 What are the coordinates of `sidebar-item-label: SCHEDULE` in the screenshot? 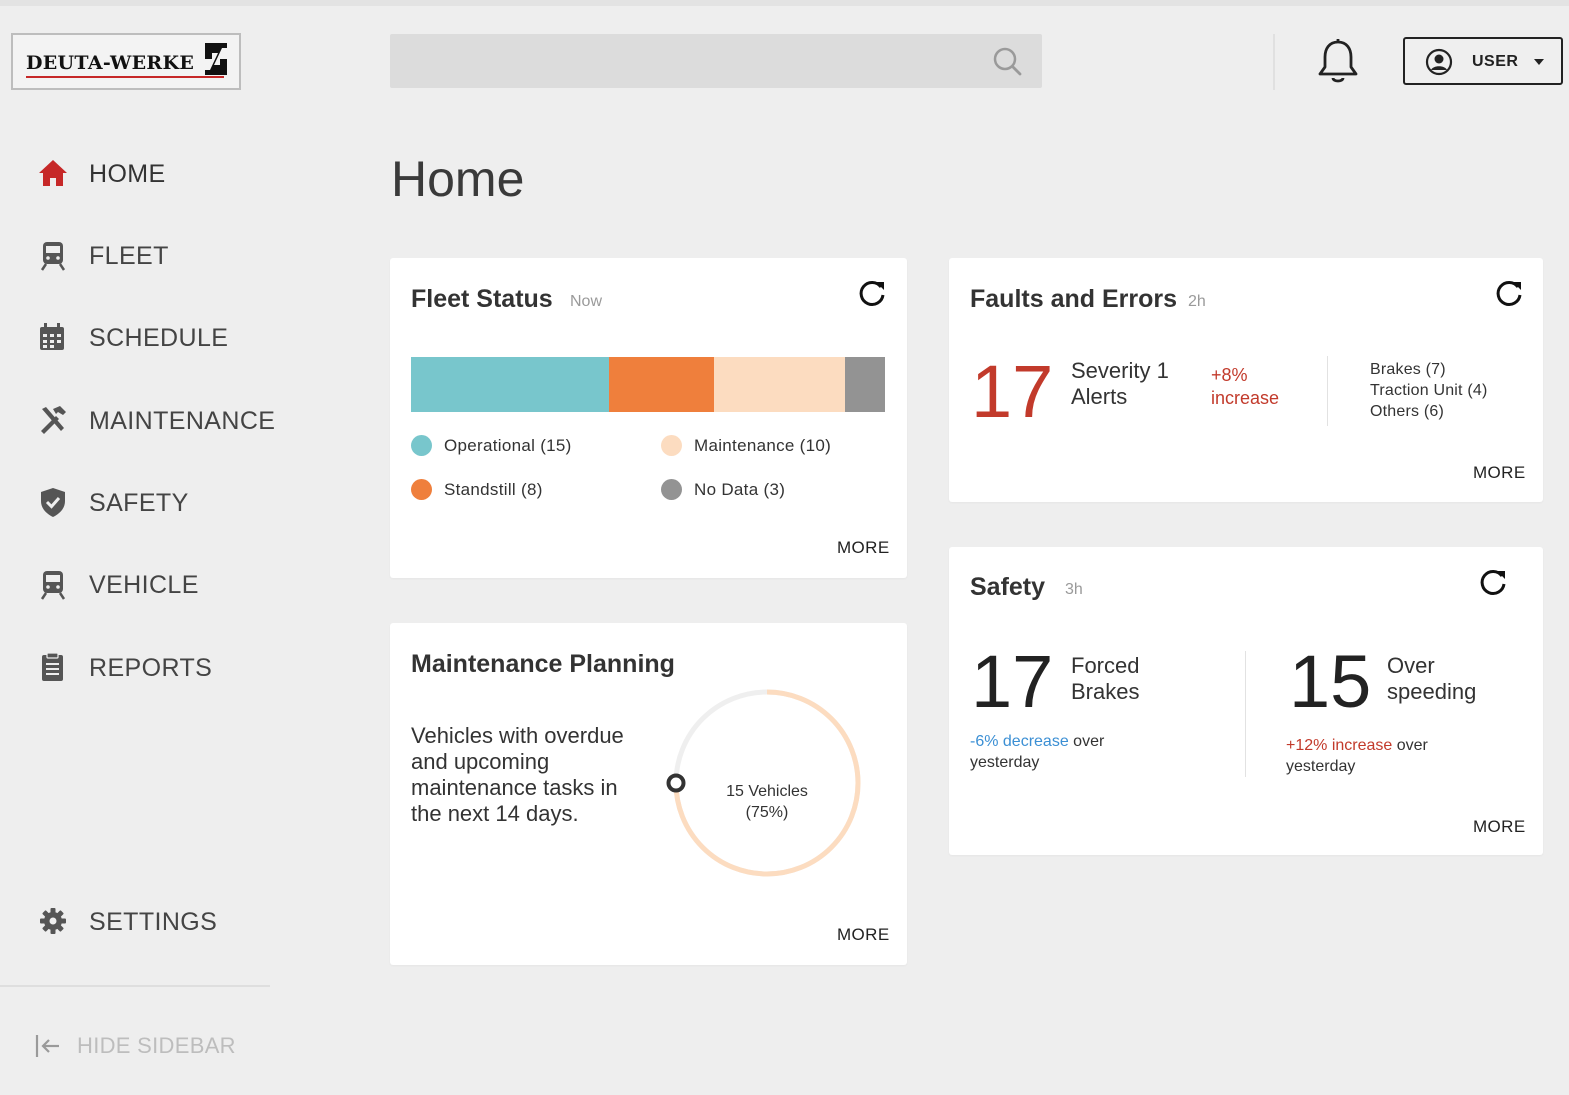 It's located at (159, 338).